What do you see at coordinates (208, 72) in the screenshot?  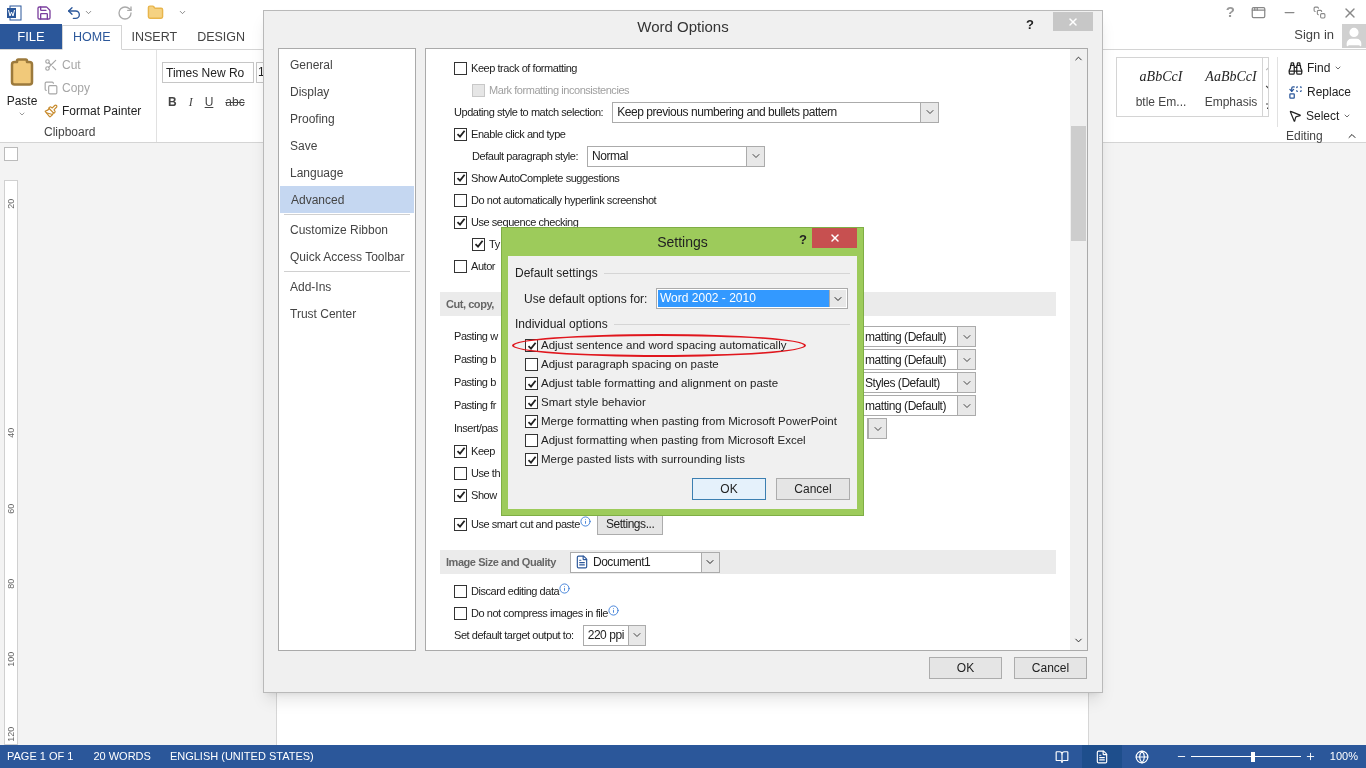 I see `font-name-field: Times New Ro` at bounding box center [208, 72].